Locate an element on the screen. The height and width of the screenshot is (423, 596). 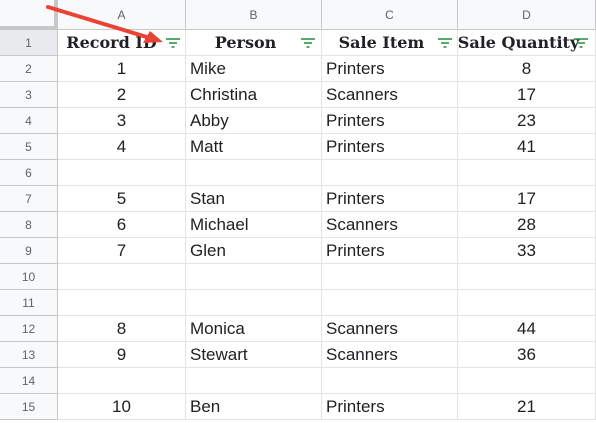
row-header-3: 3 is located at coordinates (29, 95).